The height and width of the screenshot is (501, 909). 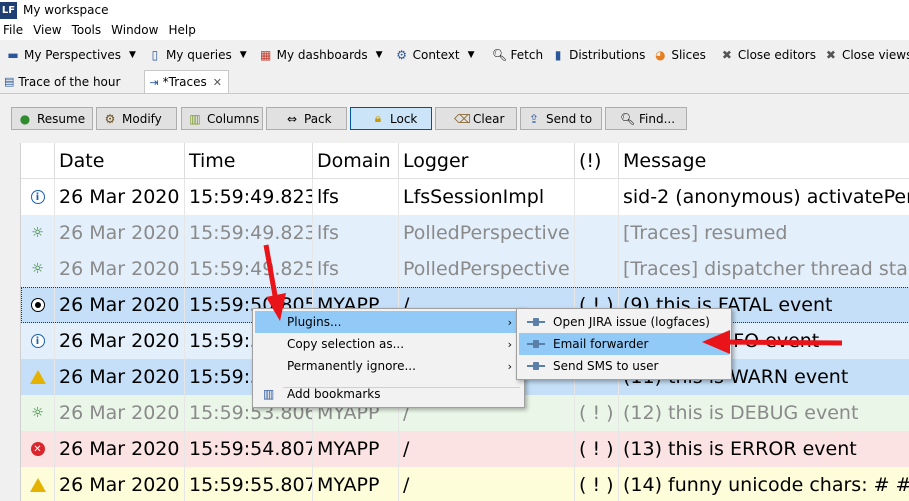 I want to click on logger-cell: PolledPerspective, so click(x=487, y=269).